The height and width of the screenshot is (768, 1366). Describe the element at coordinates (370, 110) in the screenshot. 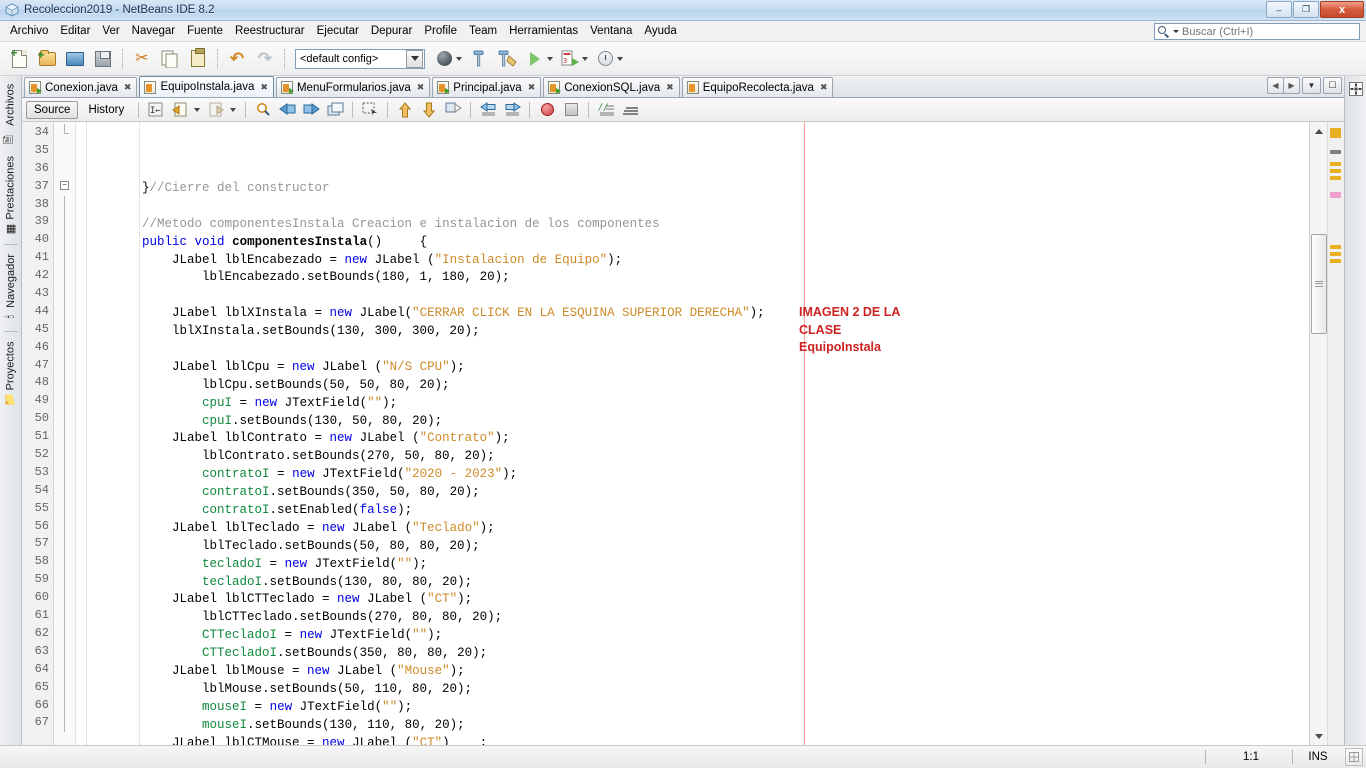

I see `toggle-rectangular-selection-button` at that location.